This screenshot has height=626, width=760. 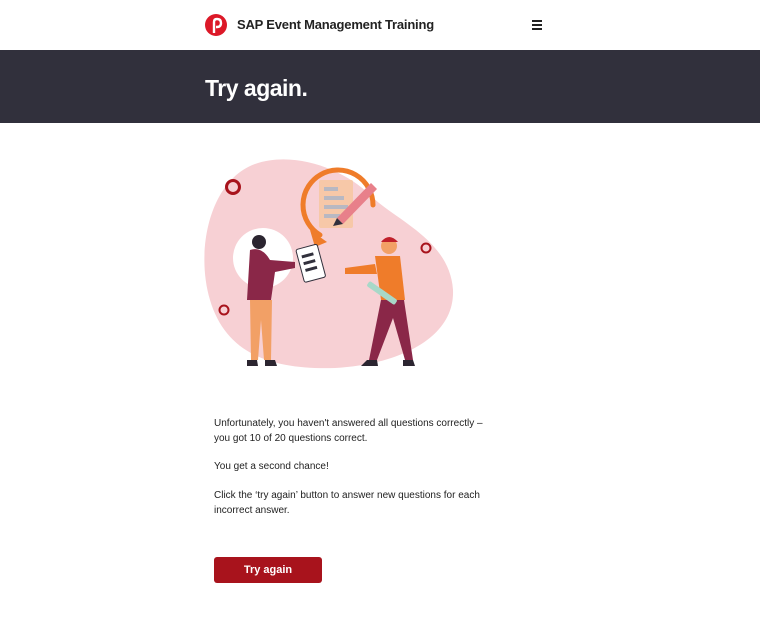 I want to click on app-title: SAP Event Management Training, so click(x=335, y=24).